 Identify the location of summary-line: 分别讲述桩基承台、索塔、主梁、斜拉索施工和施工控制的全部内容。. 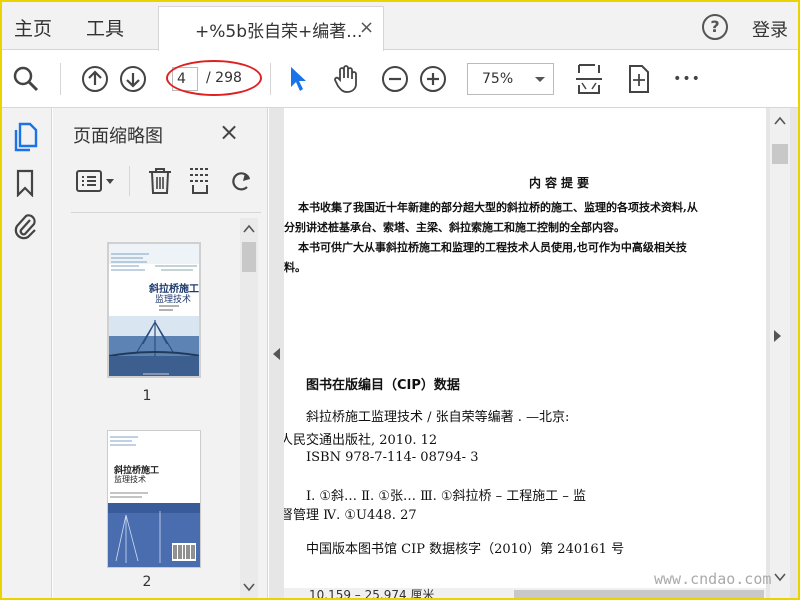
(454, 227).